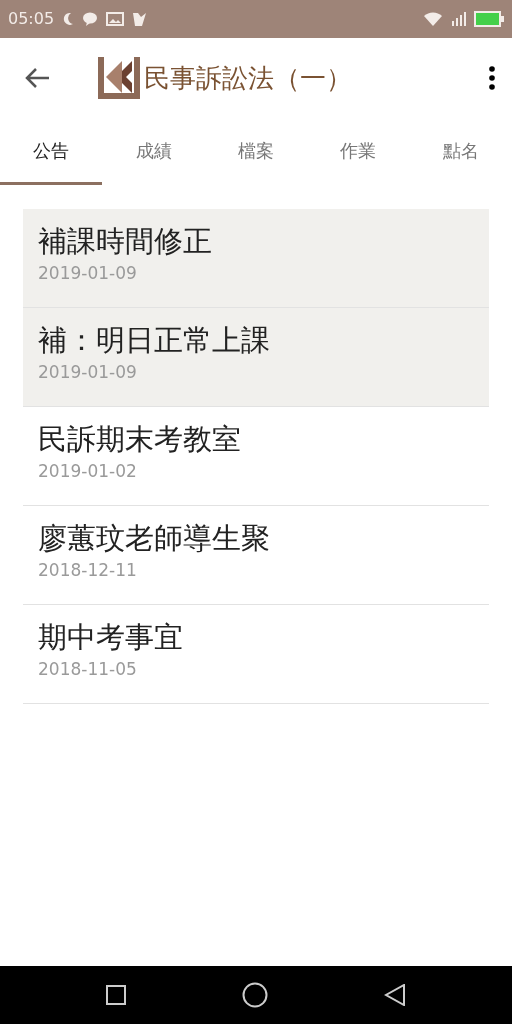 The image size is (512, 1024). What do you see at coordinates (51, 151) in the screenshot?
I see `tab: 公告` at bounding box center [51, 151].